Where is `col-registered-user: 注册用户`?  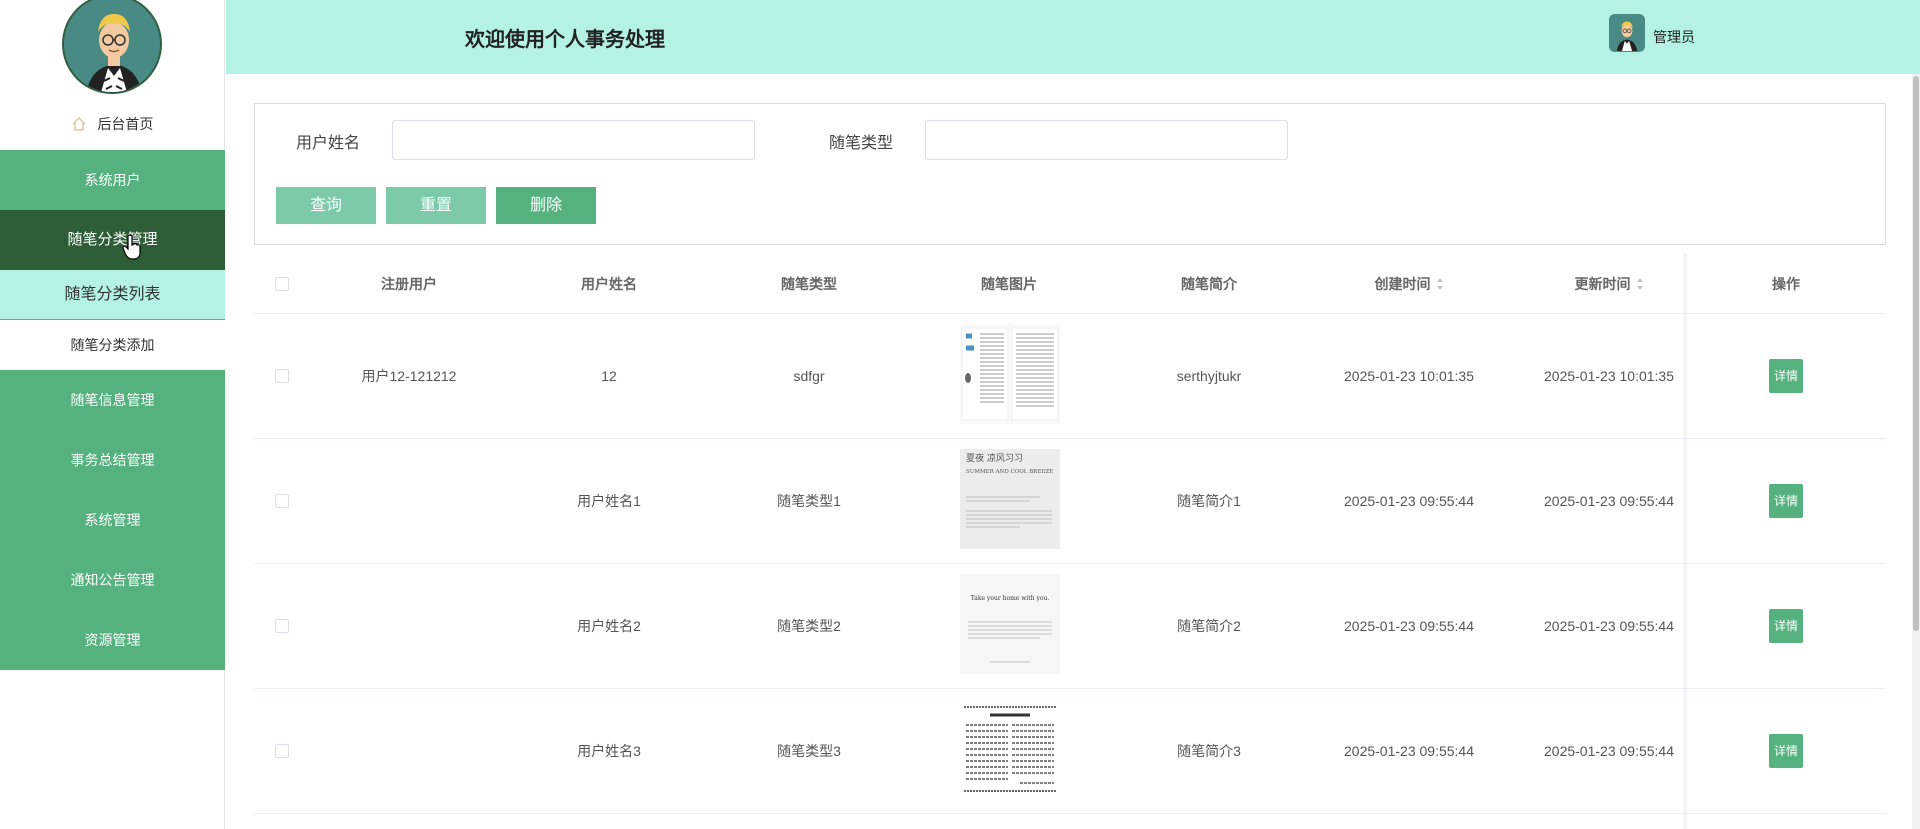
col-registered-user: 注册用户 is located at coordinates (409, 284).